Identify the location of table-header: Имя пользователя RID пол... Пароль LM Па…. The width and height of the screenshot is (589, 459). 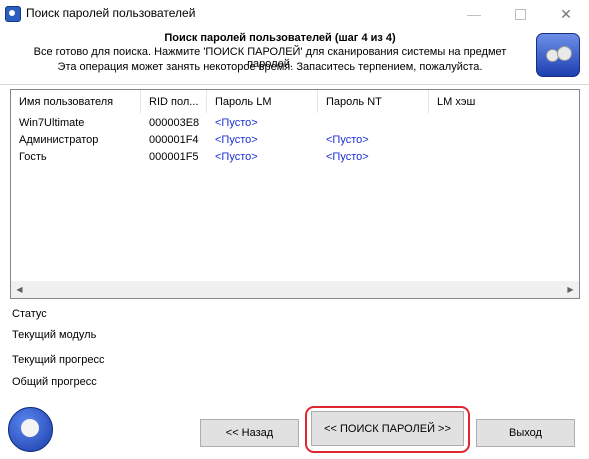
(295, 102).